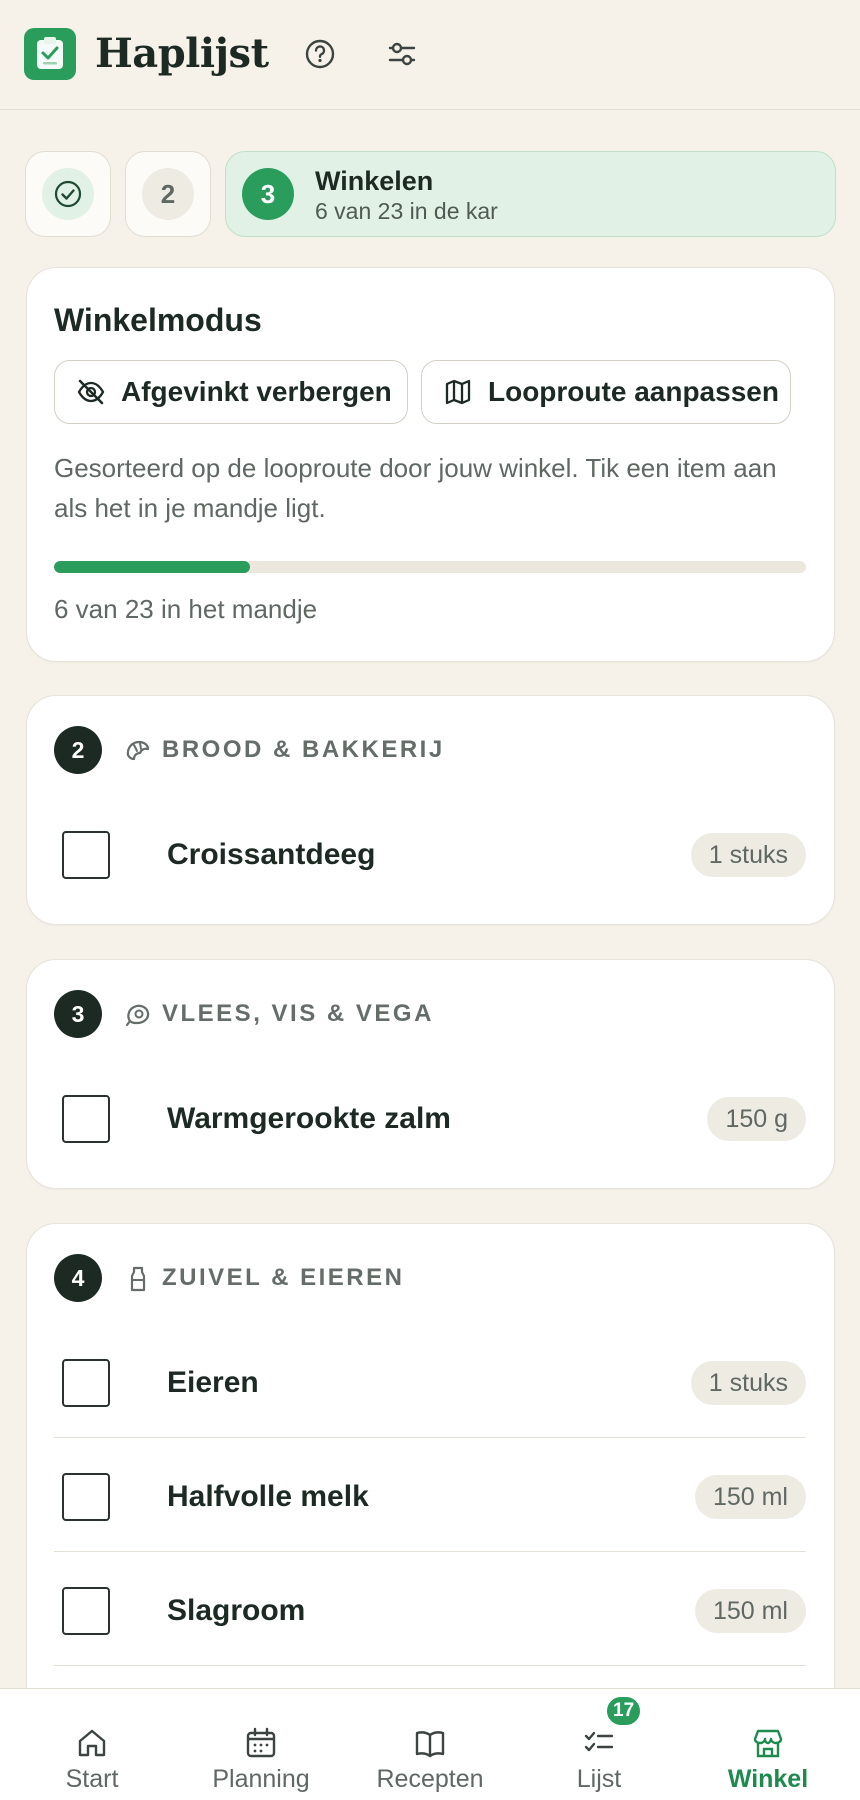 The height and width of the screenshot is (1800, 860). Describe the element at coordinates (458, 392) in the screenshot. I see `map-icon` at that location.